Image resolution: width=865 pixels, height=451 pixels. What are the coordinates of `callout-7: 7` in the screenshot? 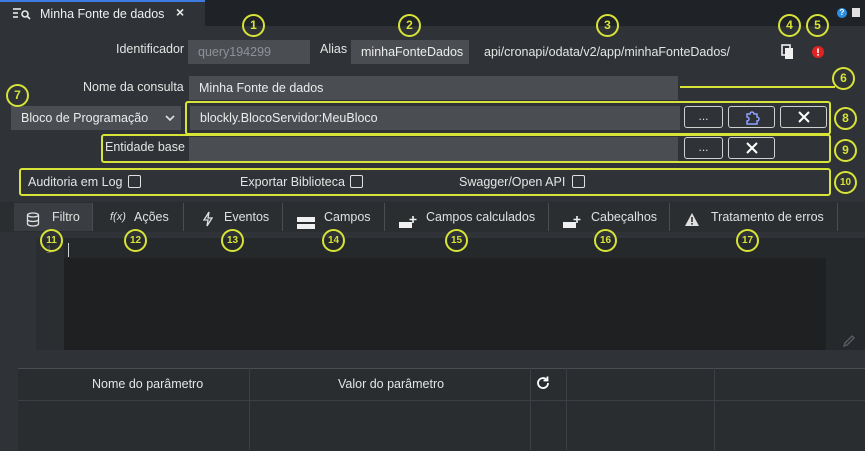 It's located at (17, 95).